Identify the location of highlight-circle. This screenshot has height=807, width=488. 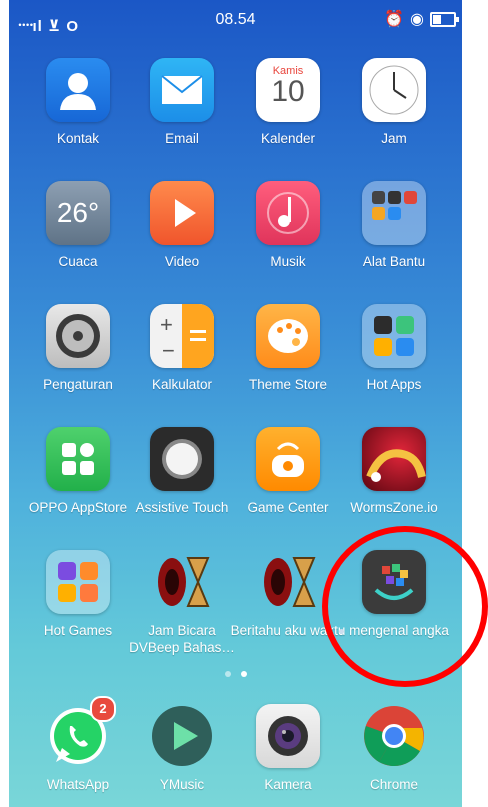
(405, 606).